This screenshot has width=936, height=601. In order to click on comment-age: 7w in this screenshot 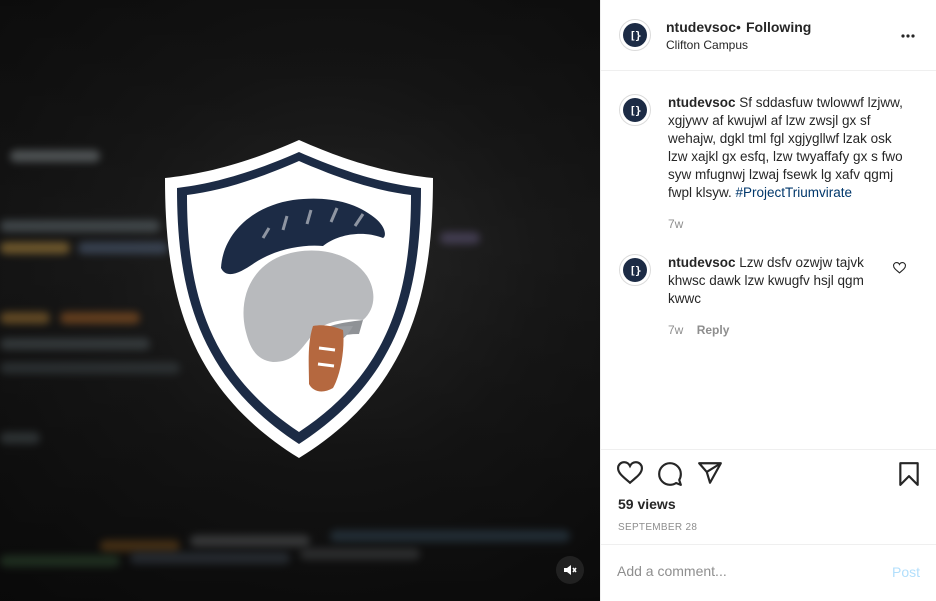, I will do `click(675, 330)`.